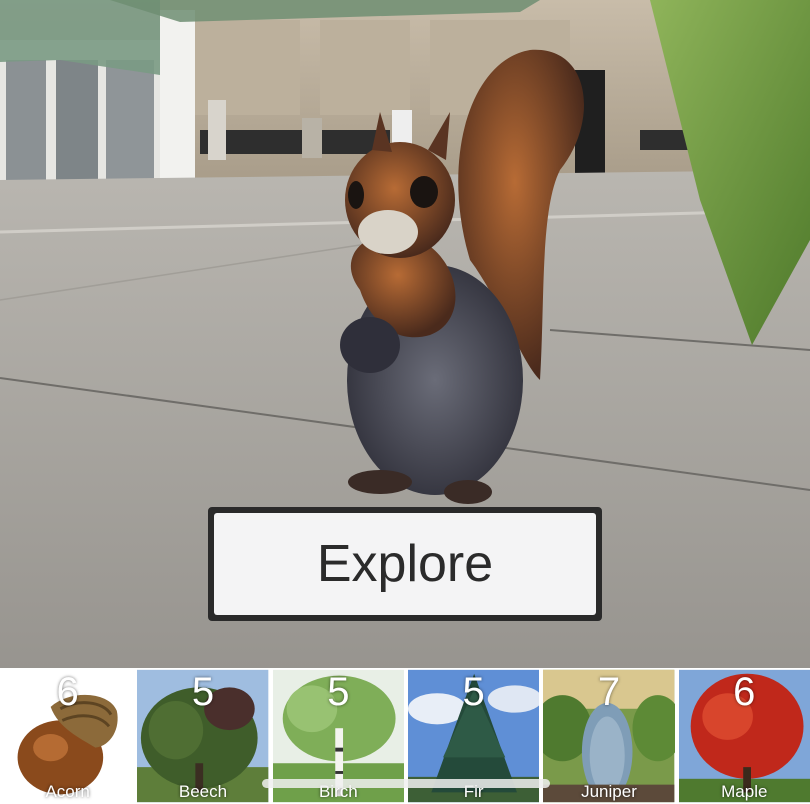 This screenshot has width=810, height=804. I want to click on explore-button-frame: Explore, so click(405, 564).